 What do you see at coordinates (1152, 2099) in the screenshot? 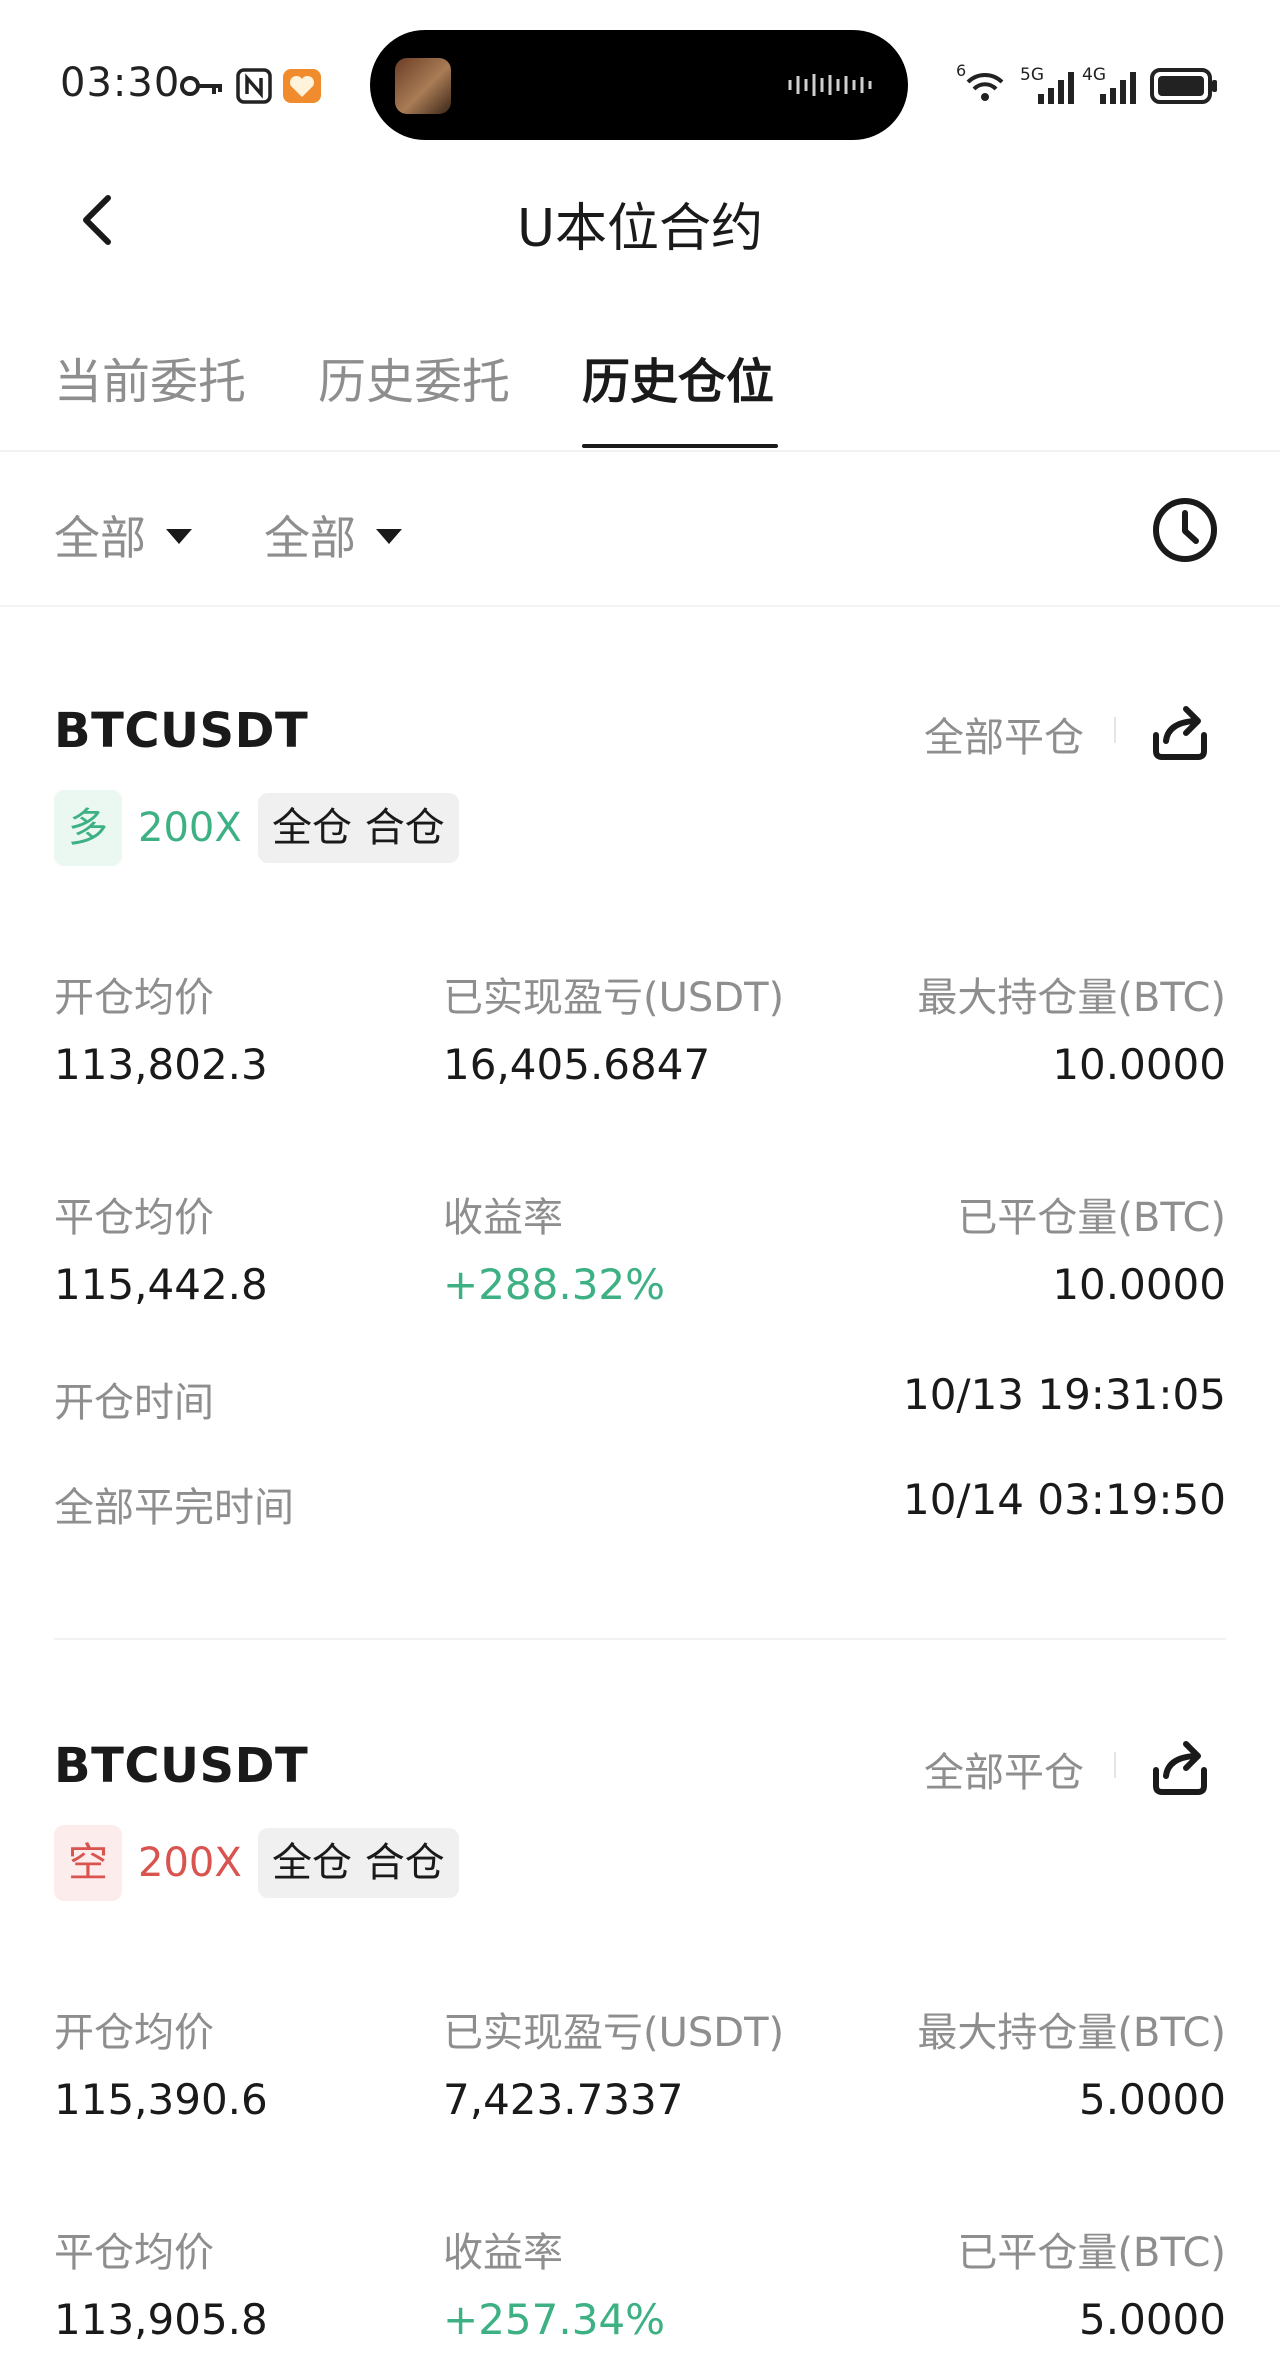
I see `max-position-value: 5.0000` at bounding box center [1152, 2099].